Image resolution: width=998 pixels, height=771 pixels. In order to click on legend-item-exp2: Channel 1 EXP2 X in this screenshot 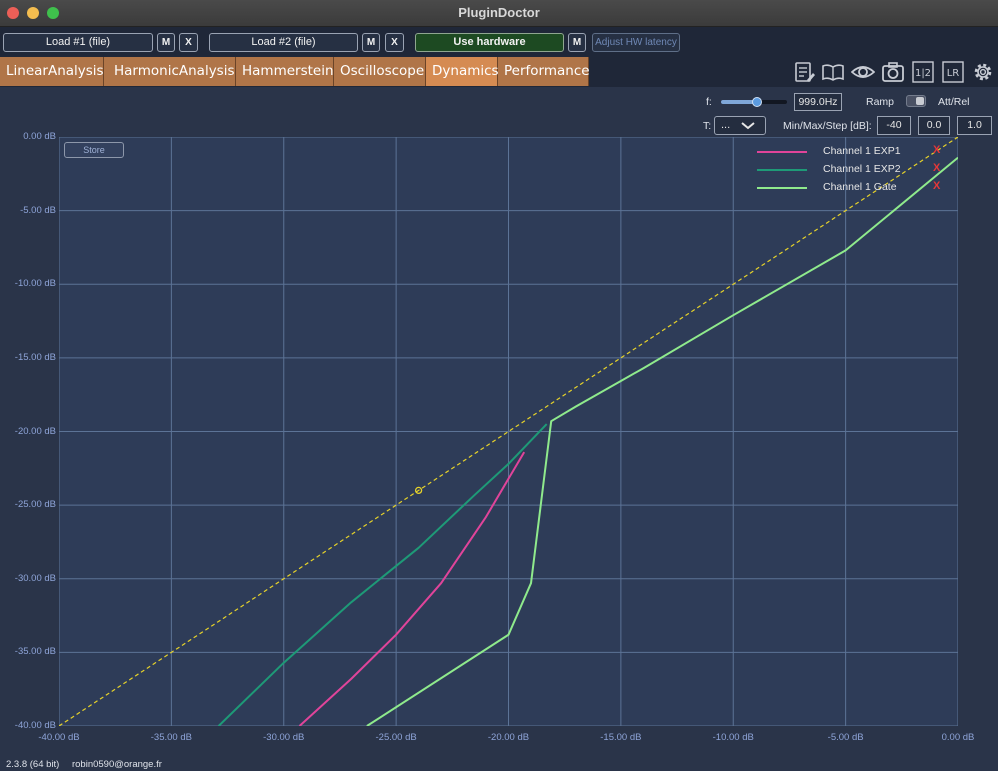, I will do `click(852, 169)`.